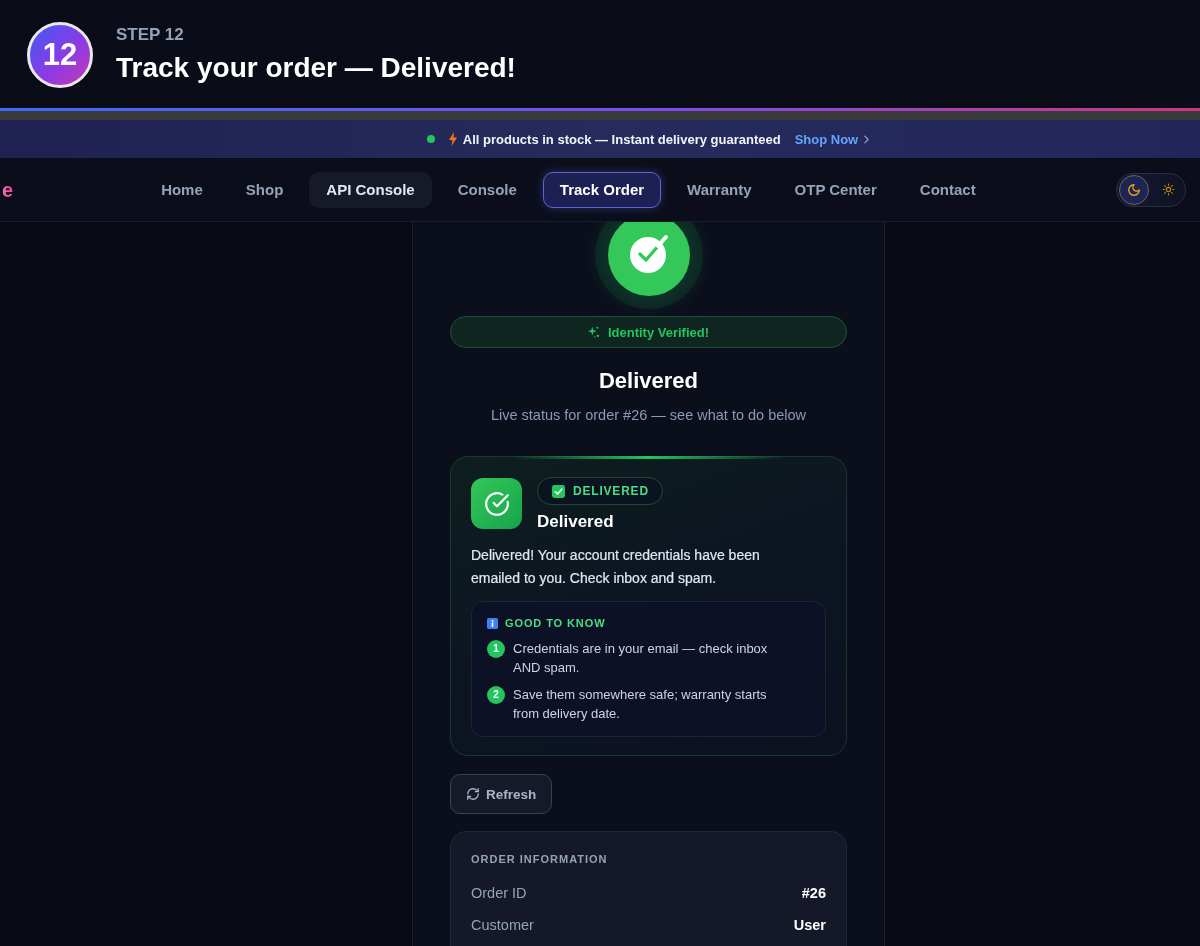 The width and height of the screenshot is (1200, 946). What do you see at coordinates (809, 925) in the screenshot?
I see `field-value: User` at bounding box center [809, 925].